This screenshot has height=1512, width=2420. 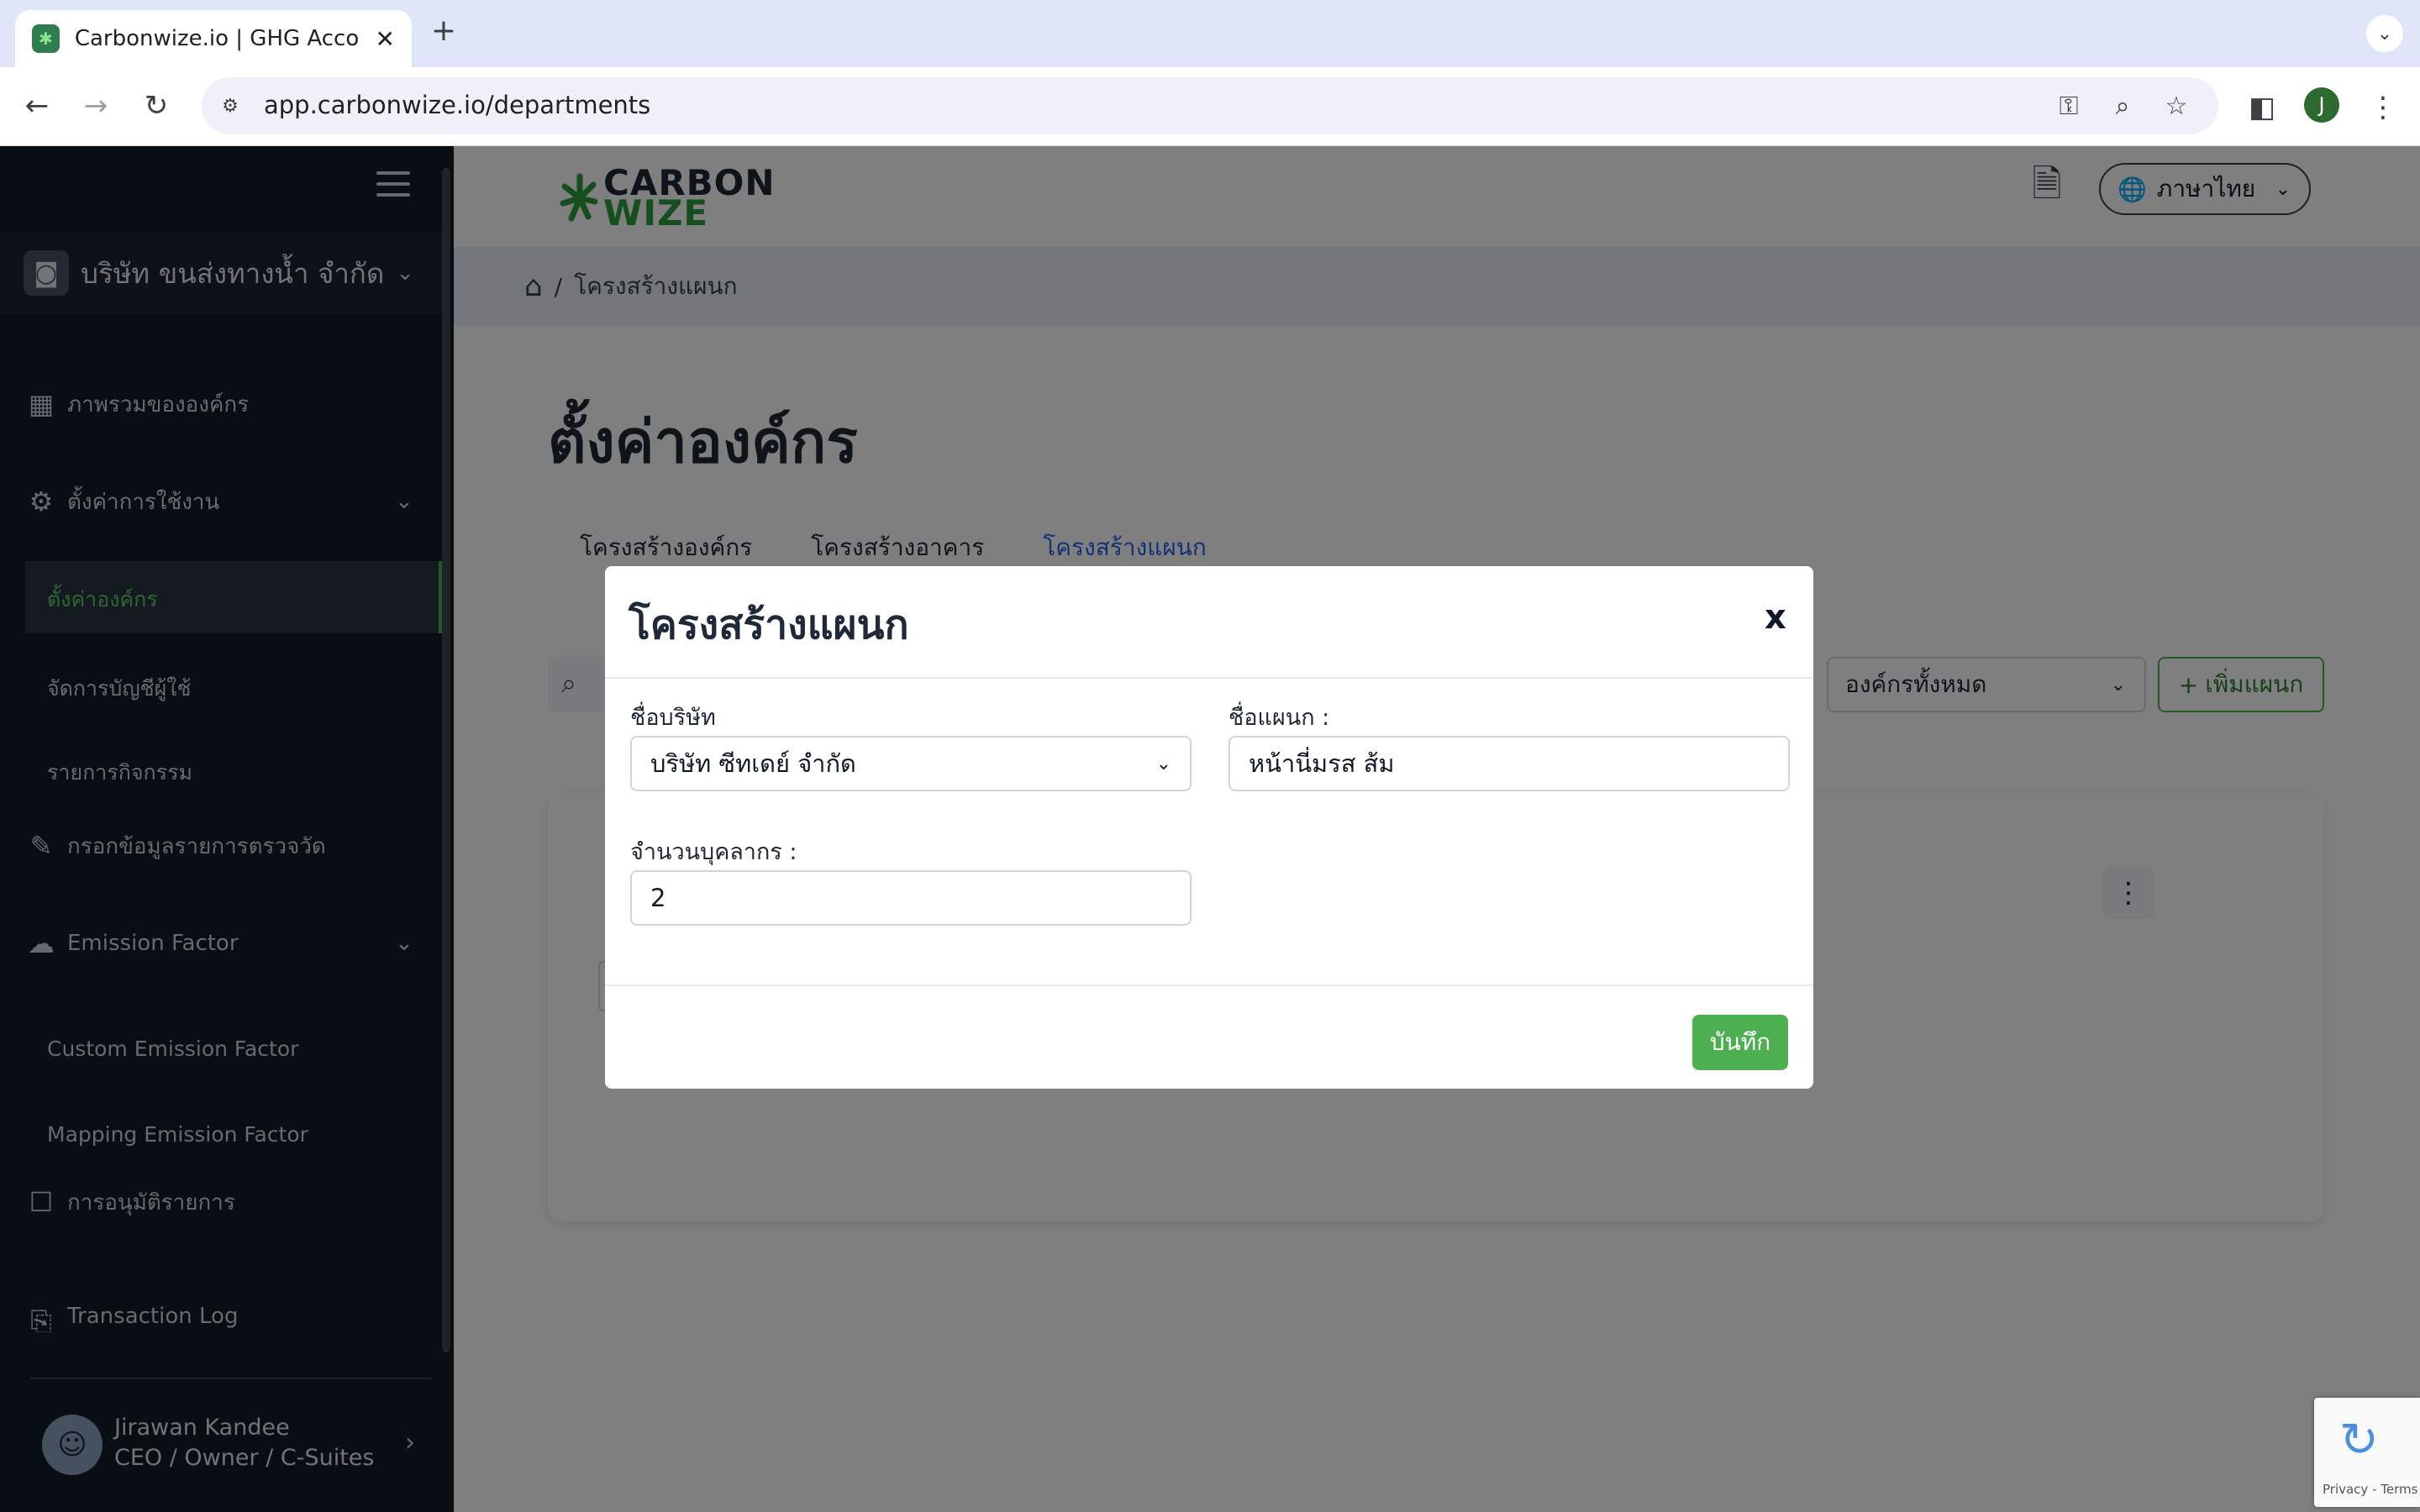 I want to click on new-tab-icon: +, so click(x=443, y=33).